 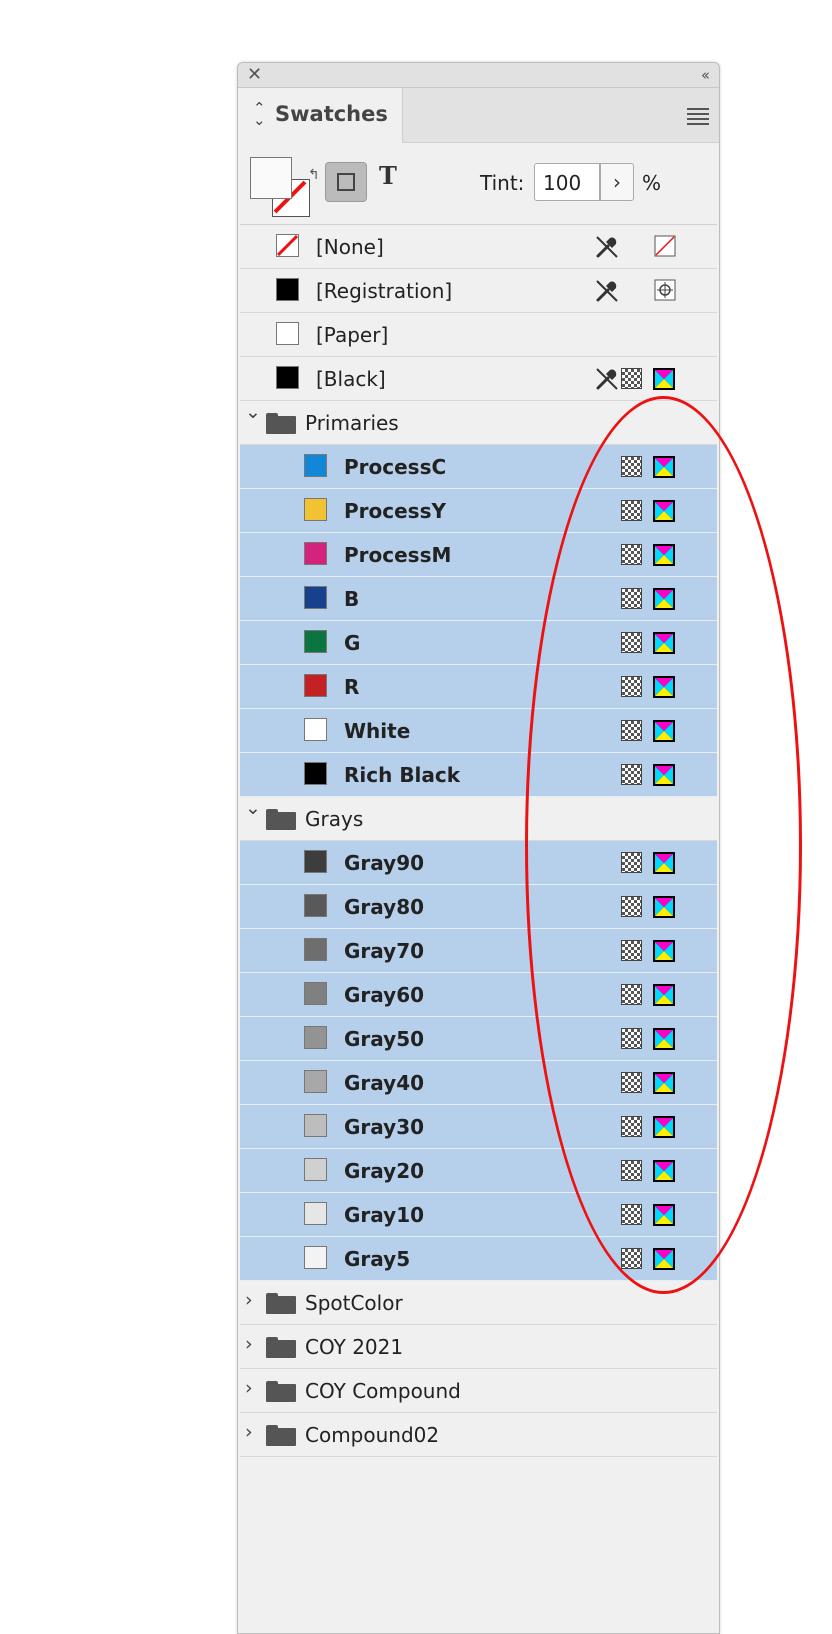 I want to click on panel-menu-icon, so click(x=698, y=116).